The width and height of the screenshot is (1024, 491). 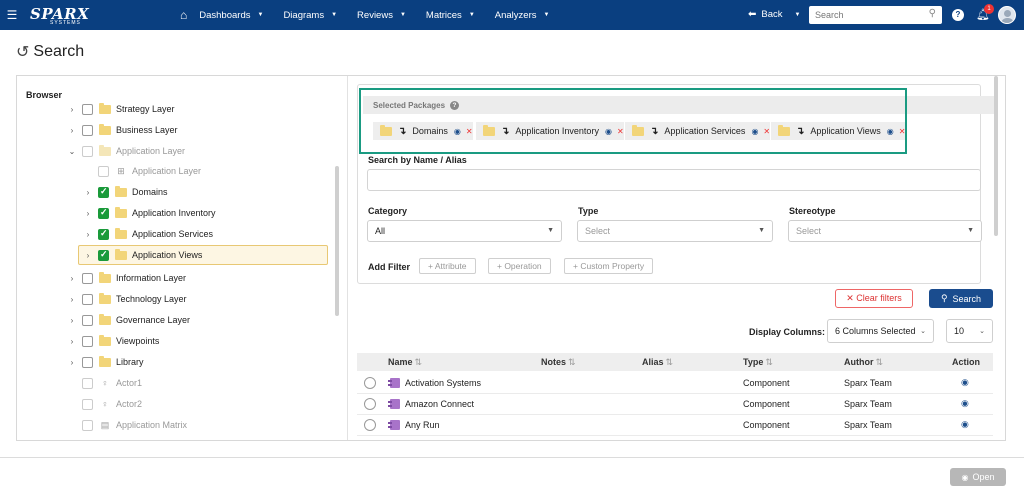 I want to click on col-alias: Alias ⇅, so click(x=657, y=362).